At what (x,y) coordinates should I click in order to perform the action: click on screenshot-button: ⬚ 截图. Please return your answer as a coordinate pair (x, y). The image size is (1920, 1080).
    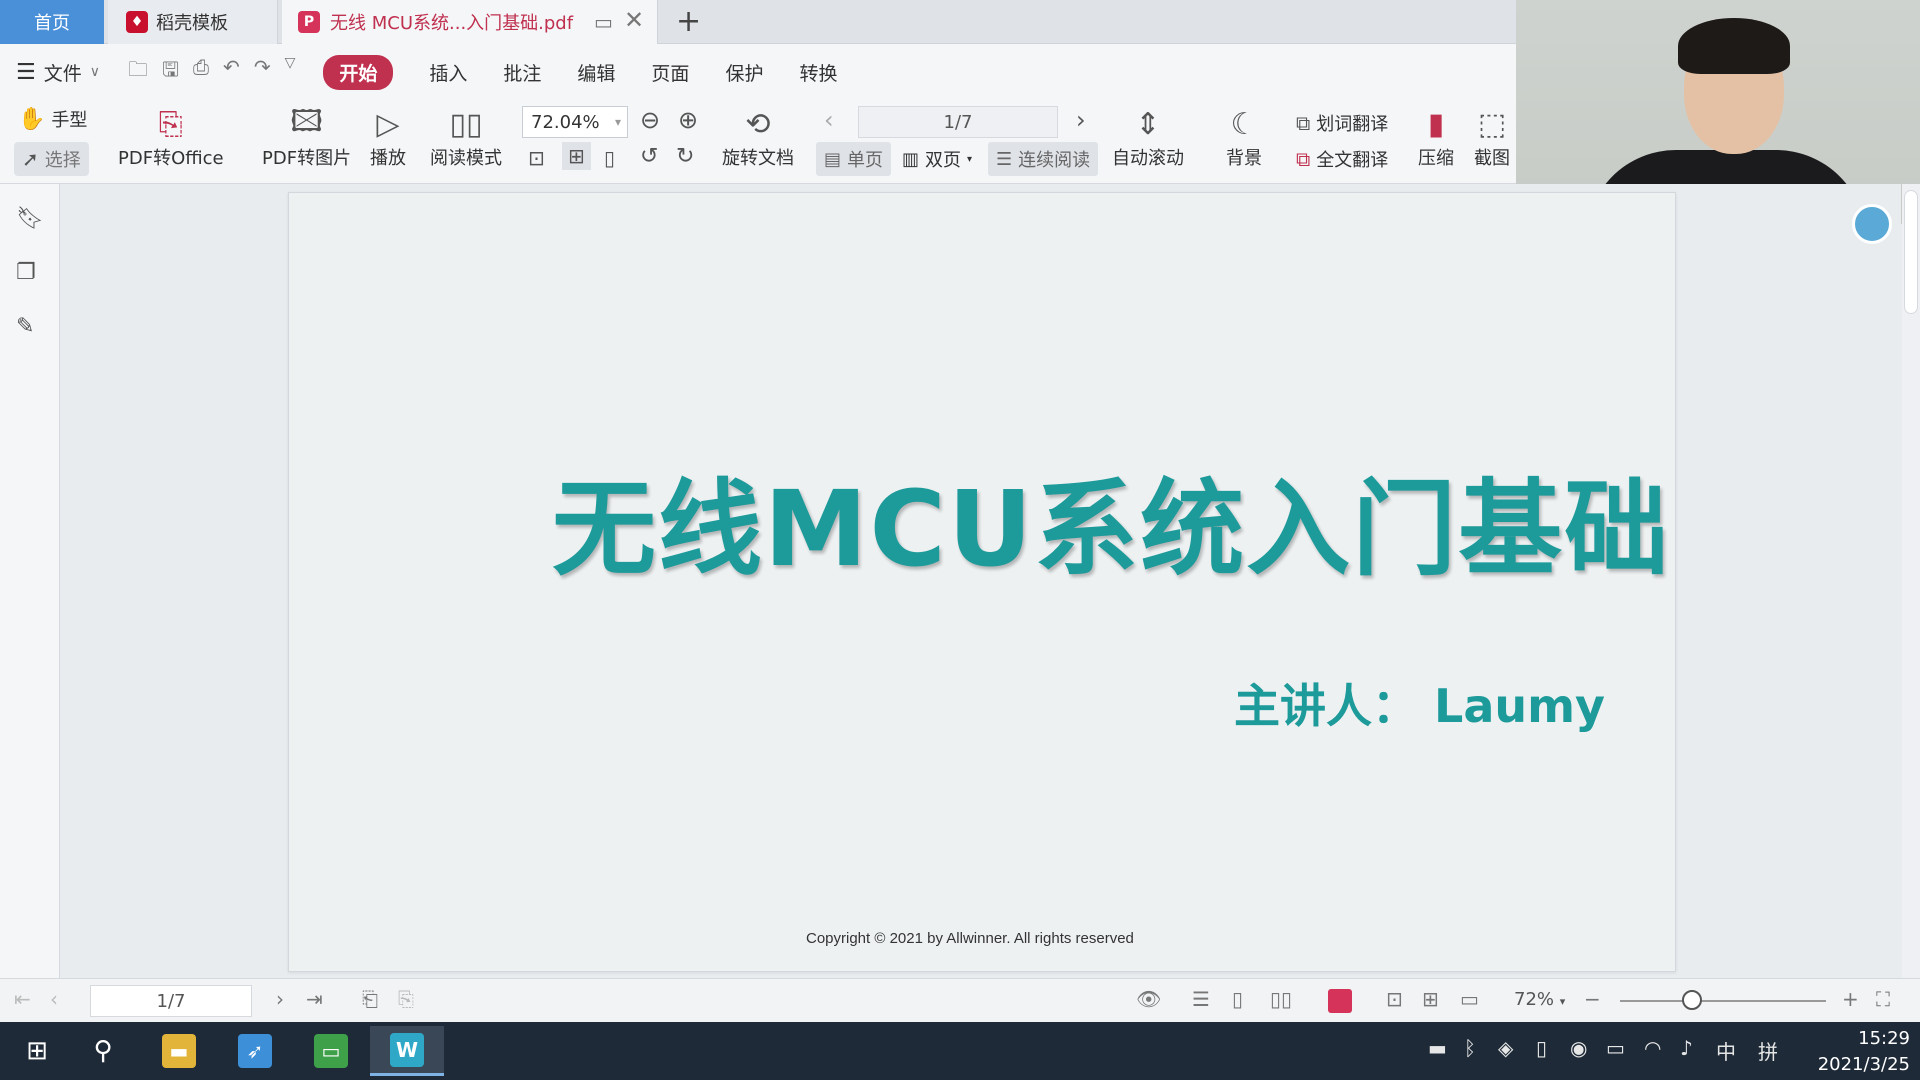
    Looking at the image, I should click on (1492, 137).